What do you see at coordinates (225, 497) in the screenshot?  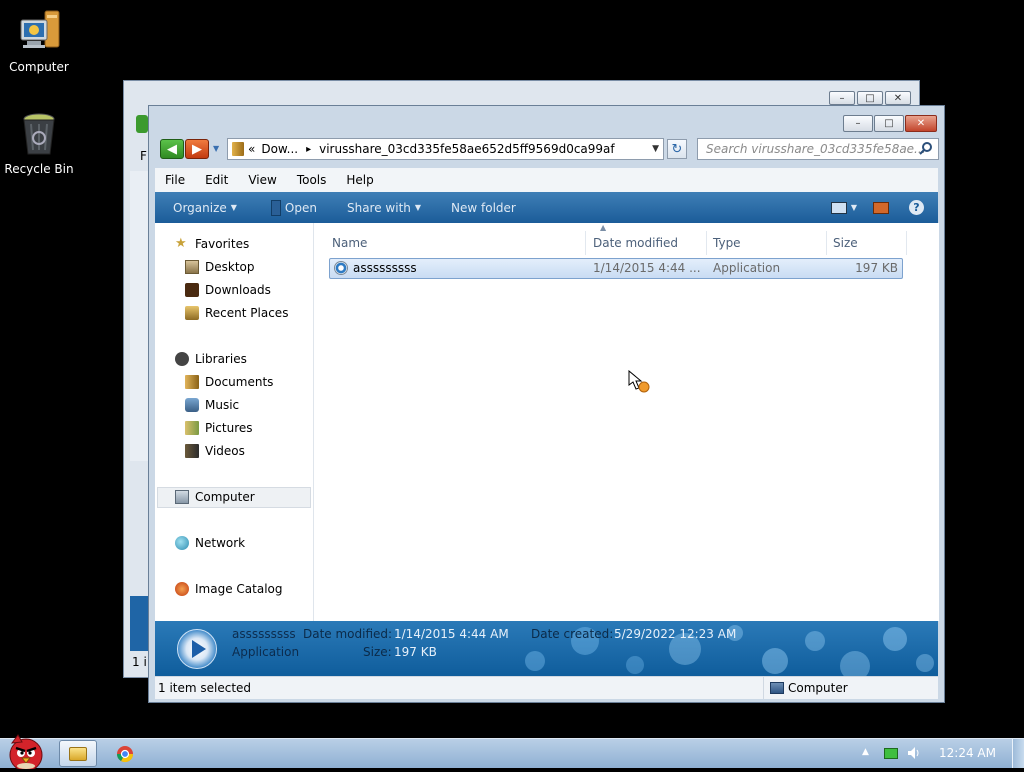 I see `nav-label: Computer` at bounding box center [225, 497].